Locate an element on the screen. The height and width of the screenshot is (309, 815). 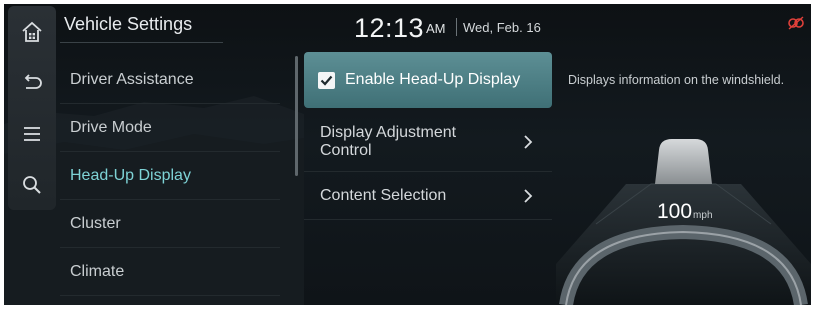
connection-status-icon is located at coordinates (796, 23).